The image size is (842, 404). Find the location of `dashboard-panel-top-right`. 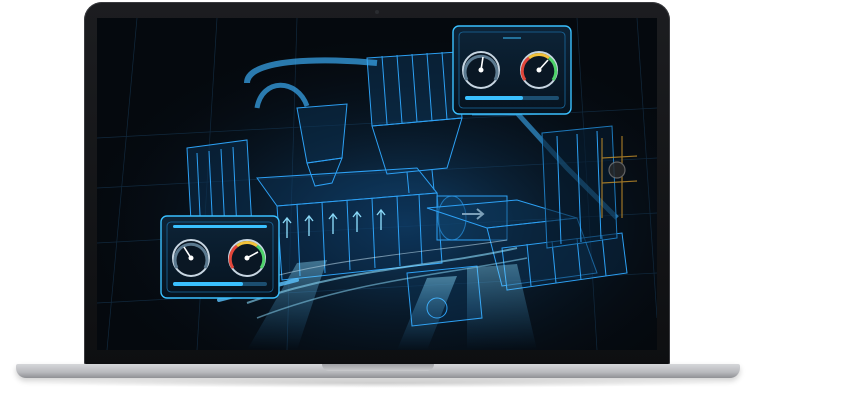

dashboard-panel-top-right is located at coordinates (512, 70).